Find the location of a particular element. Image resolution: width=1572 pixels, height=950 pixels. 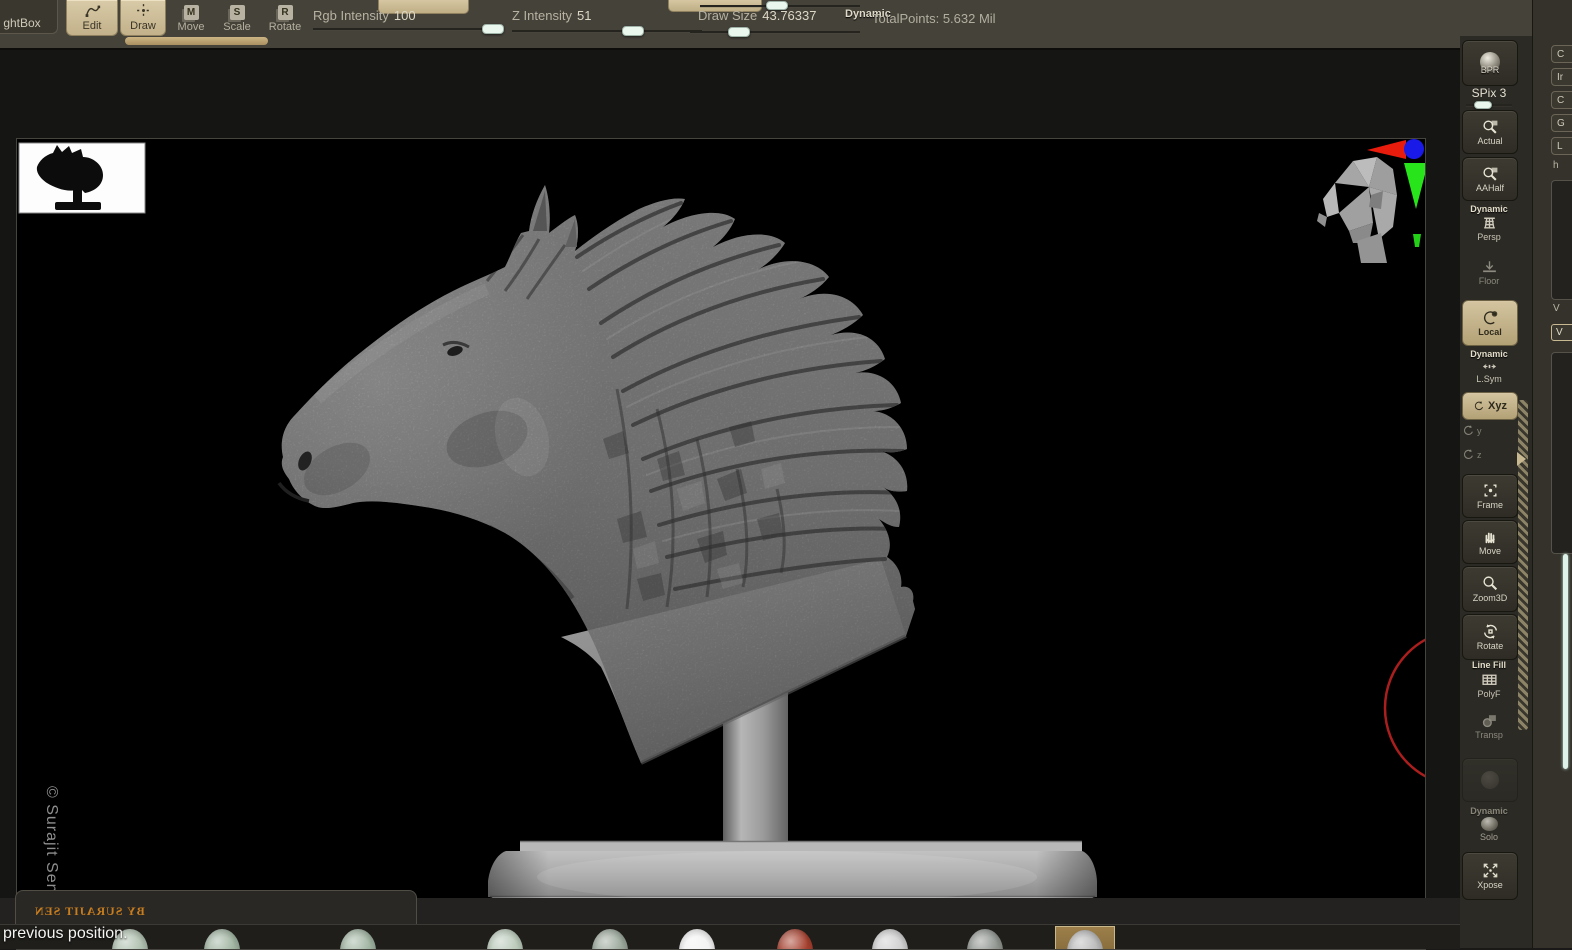

lsym-button: L.Sym is located at coordinates (1489, 372).